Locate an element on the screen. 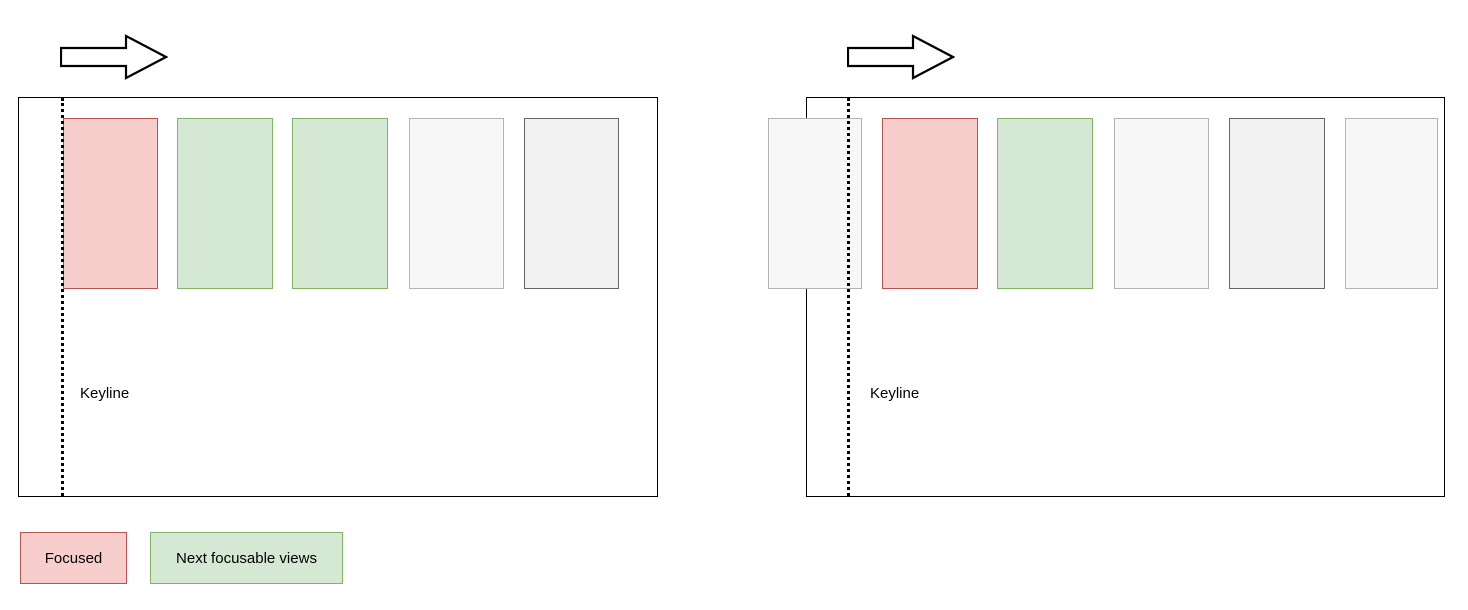 The image size is (1468, 610). scroll-direction-arrow-left is located at coordinates (114, 57).